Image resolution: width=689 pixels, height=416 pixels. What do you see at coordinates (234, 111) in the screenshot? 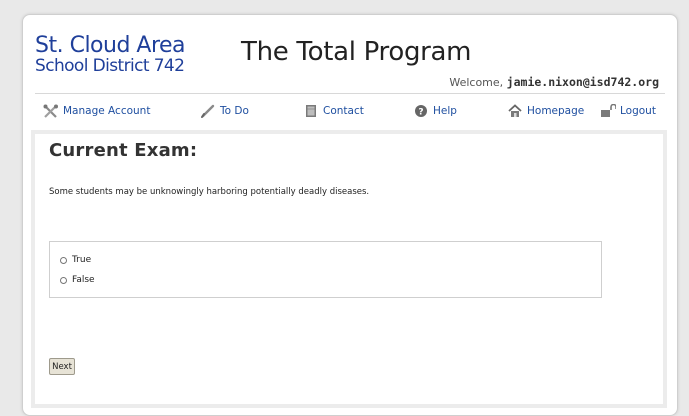
I see `nav-to-do-label: To Do` at bounding box center [234, 111].